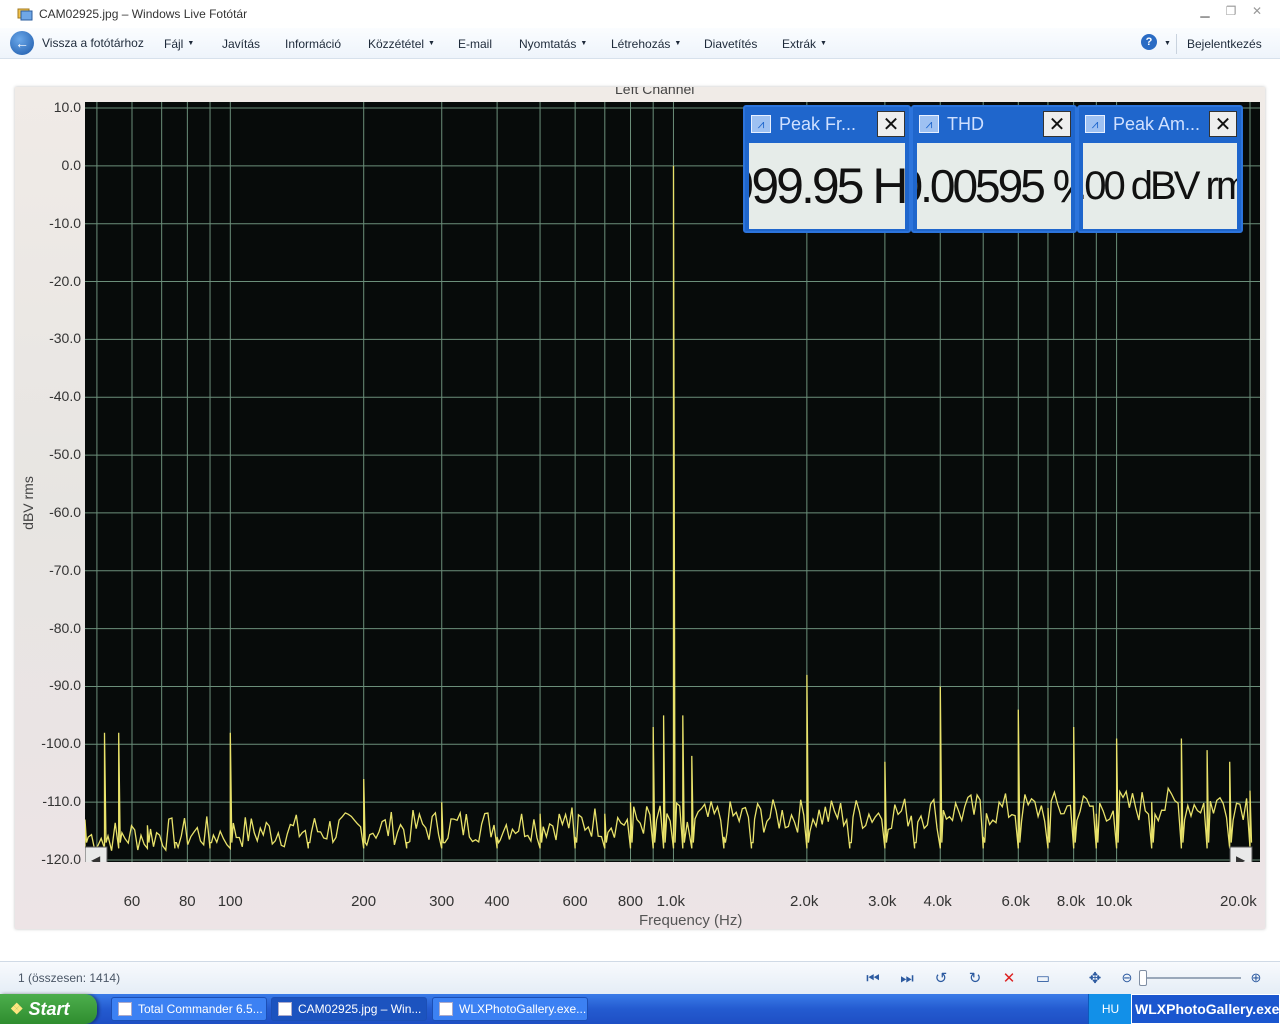 This screenshot has height=1024, width=1280. What do you see at coordinates (67, 107) in the screenshot?
I see `y-tick-label: 10.0` at bounding box center [67, 107].